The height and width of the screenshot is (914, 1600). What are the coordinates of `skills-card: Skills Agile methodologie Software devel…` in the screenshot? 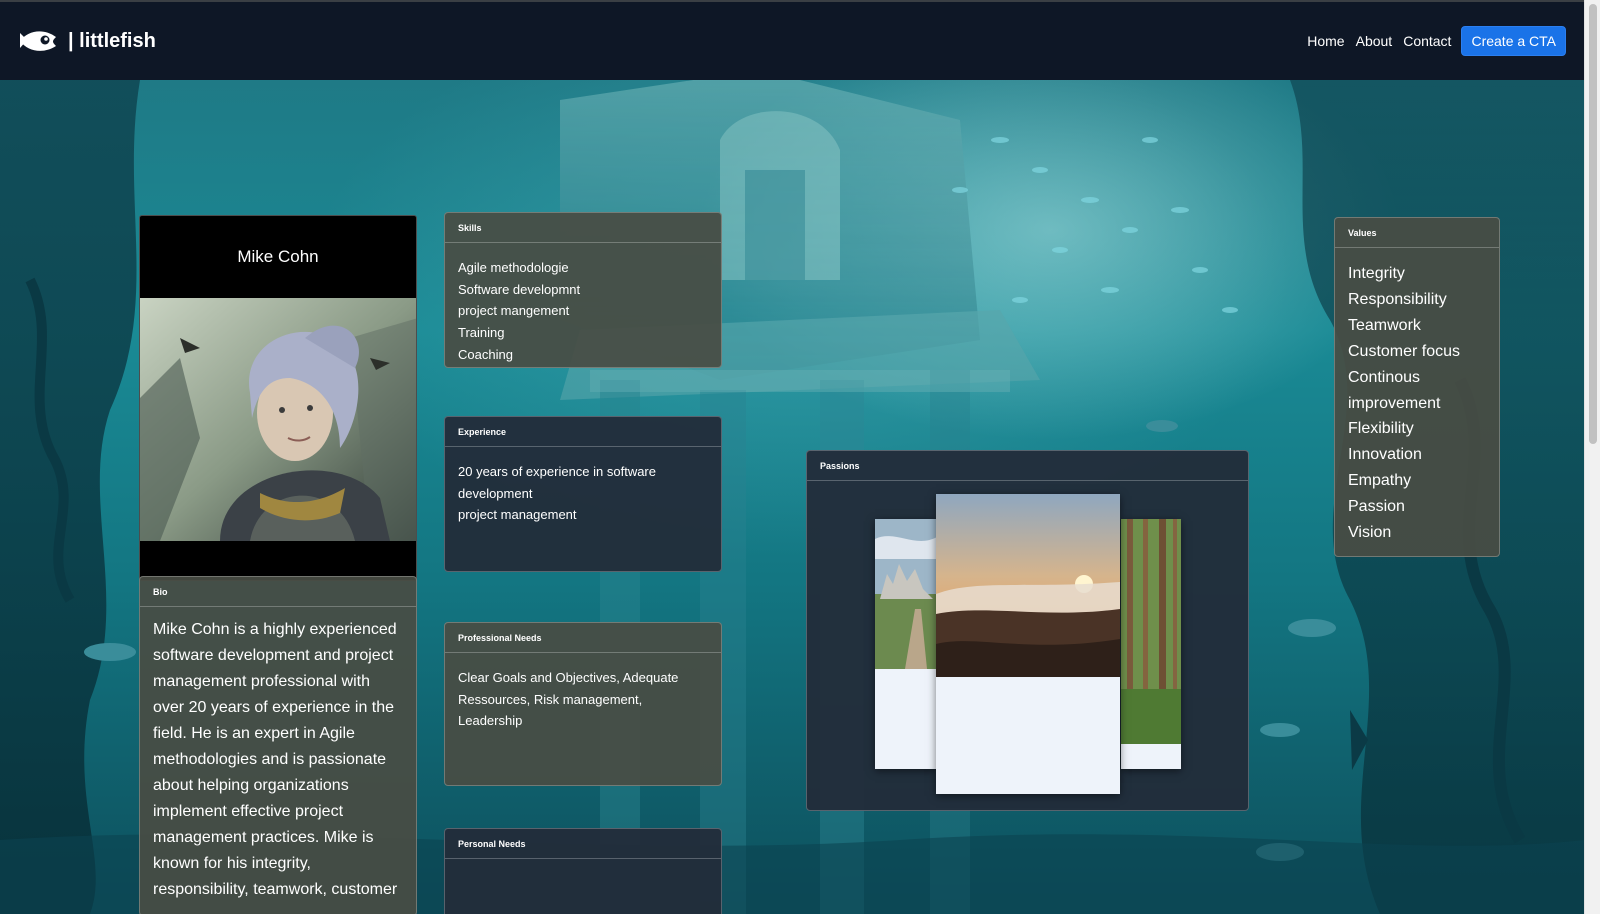 It's located at (583, 290).